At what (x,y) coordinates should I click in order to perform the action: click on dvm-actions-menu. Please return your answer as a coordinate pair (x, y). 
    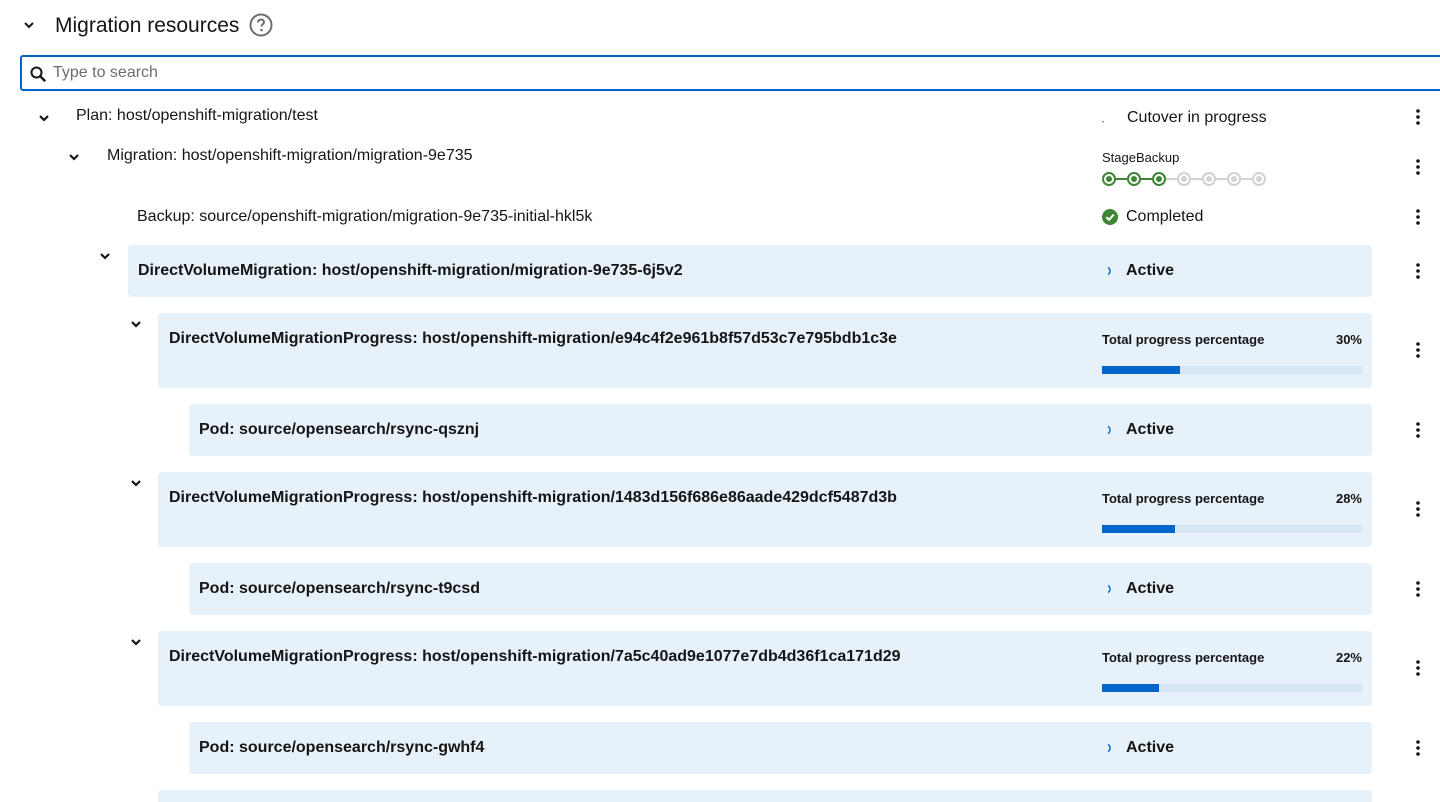
    Looking at the image, I should click on (1418, 271).